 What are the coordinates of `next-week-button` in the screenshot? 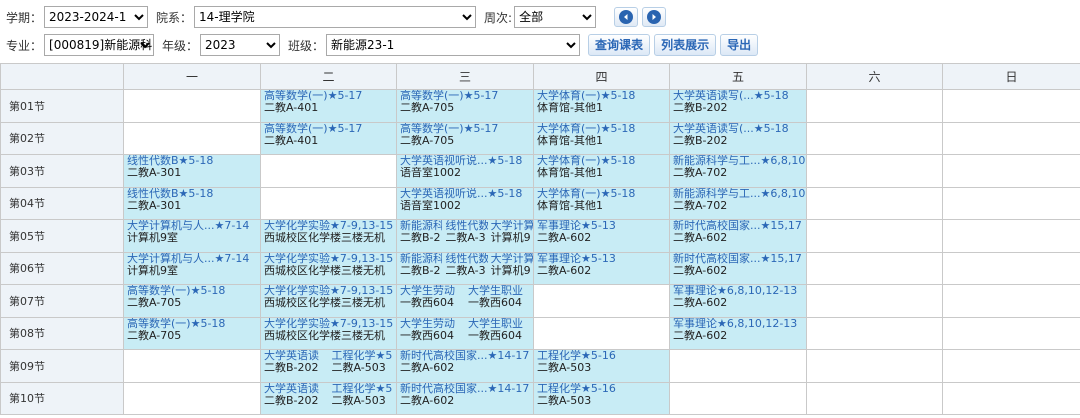 It's located at (654, 17).